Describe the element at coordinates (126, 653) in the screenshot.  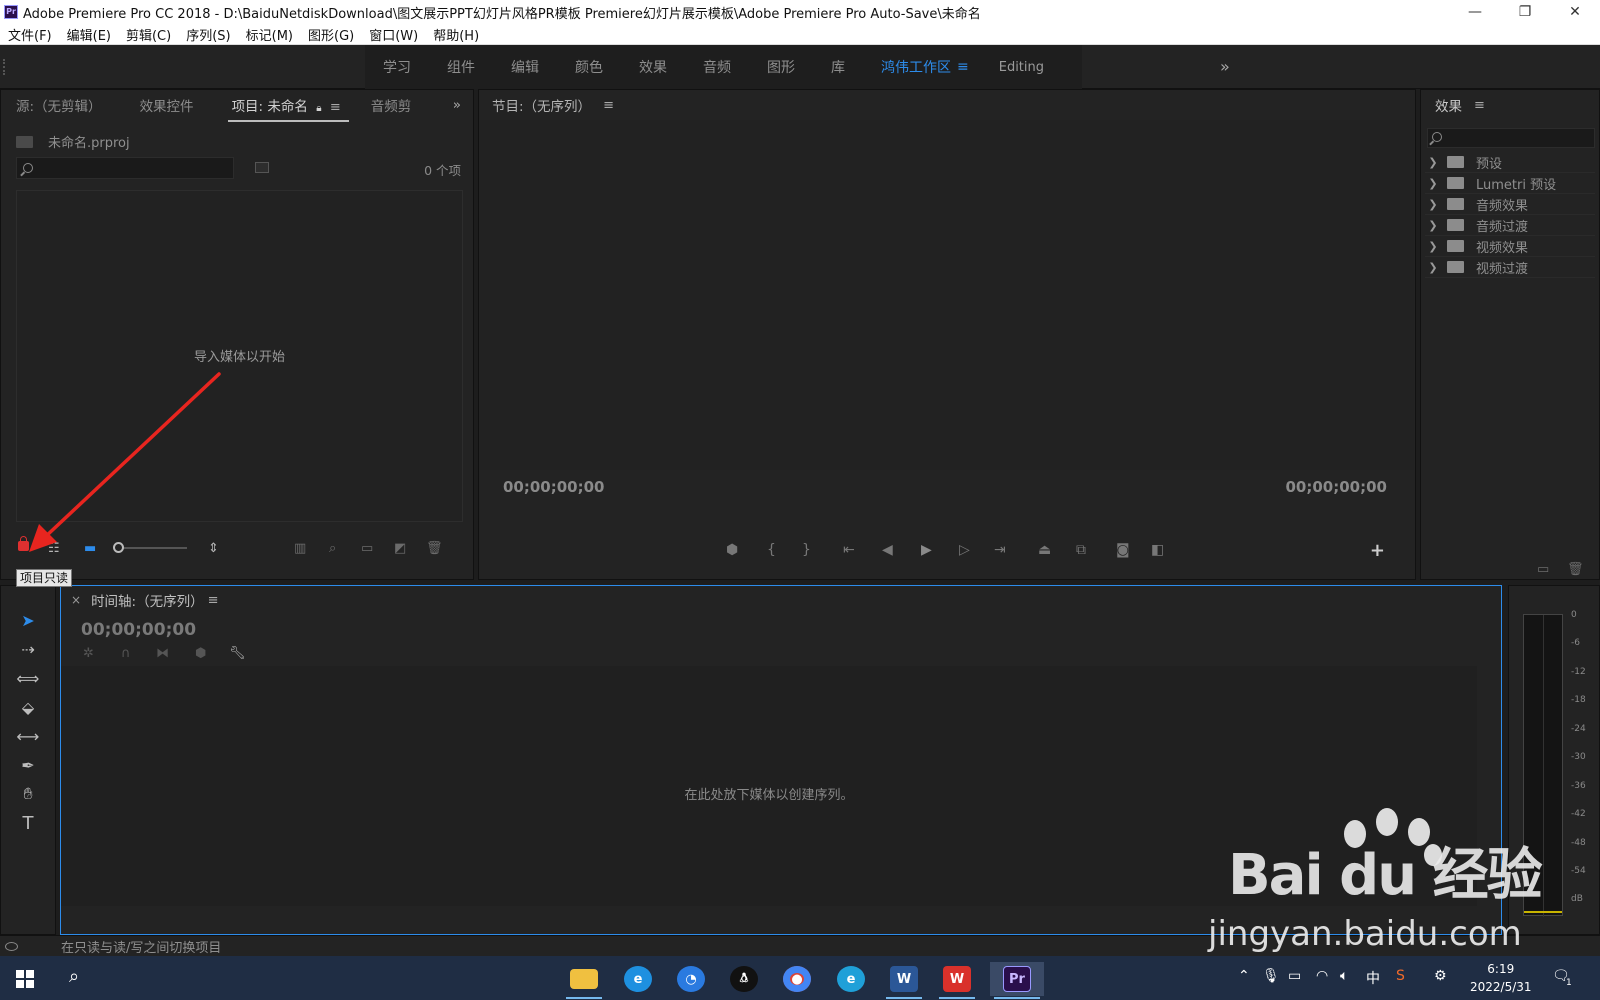
I see `snap-magnet-icon: ∩` at that location.